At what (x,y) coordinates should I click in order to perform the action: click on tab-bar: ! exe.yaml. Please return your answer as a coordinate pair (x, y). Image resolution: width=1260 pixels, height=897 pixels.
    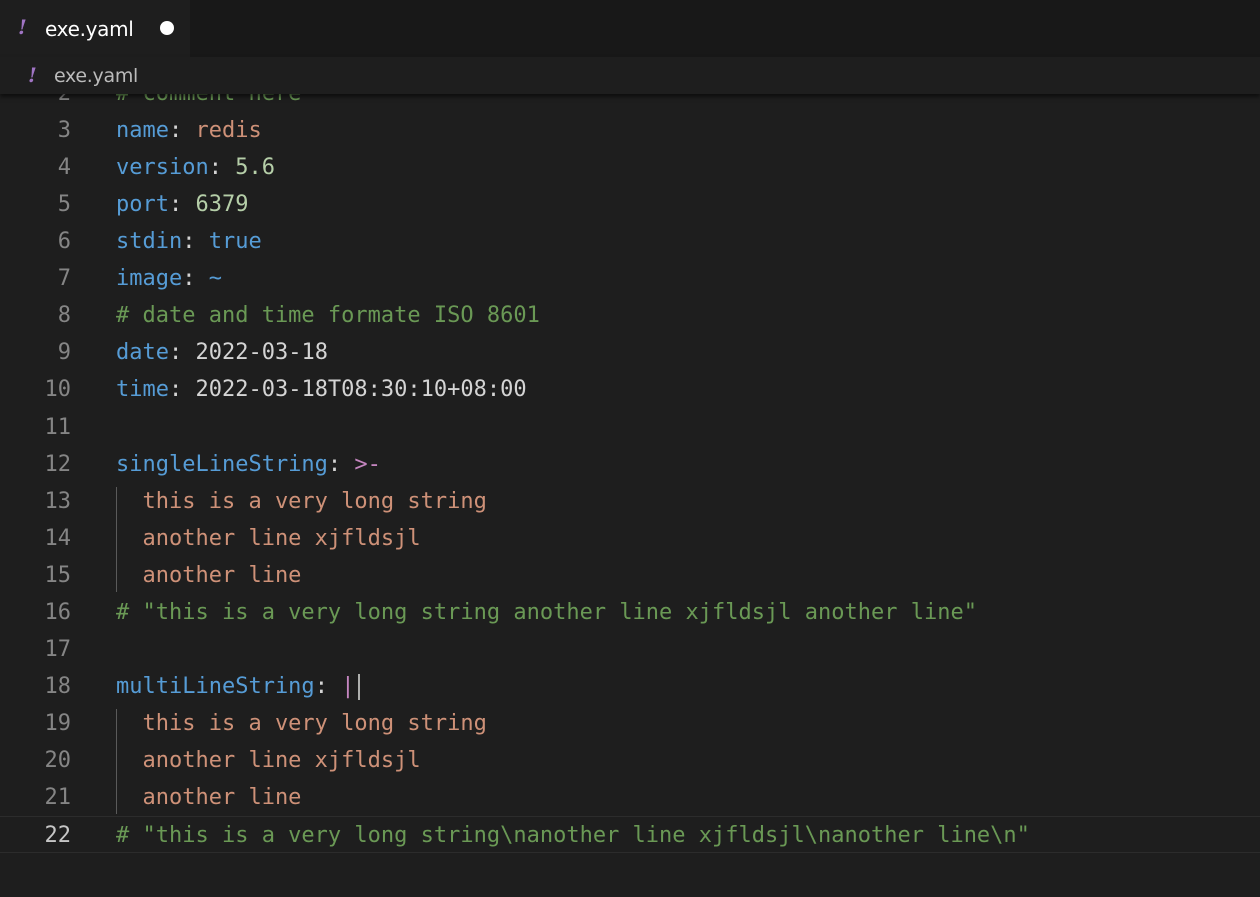
    Looking at the image, I should click on (630, 28).